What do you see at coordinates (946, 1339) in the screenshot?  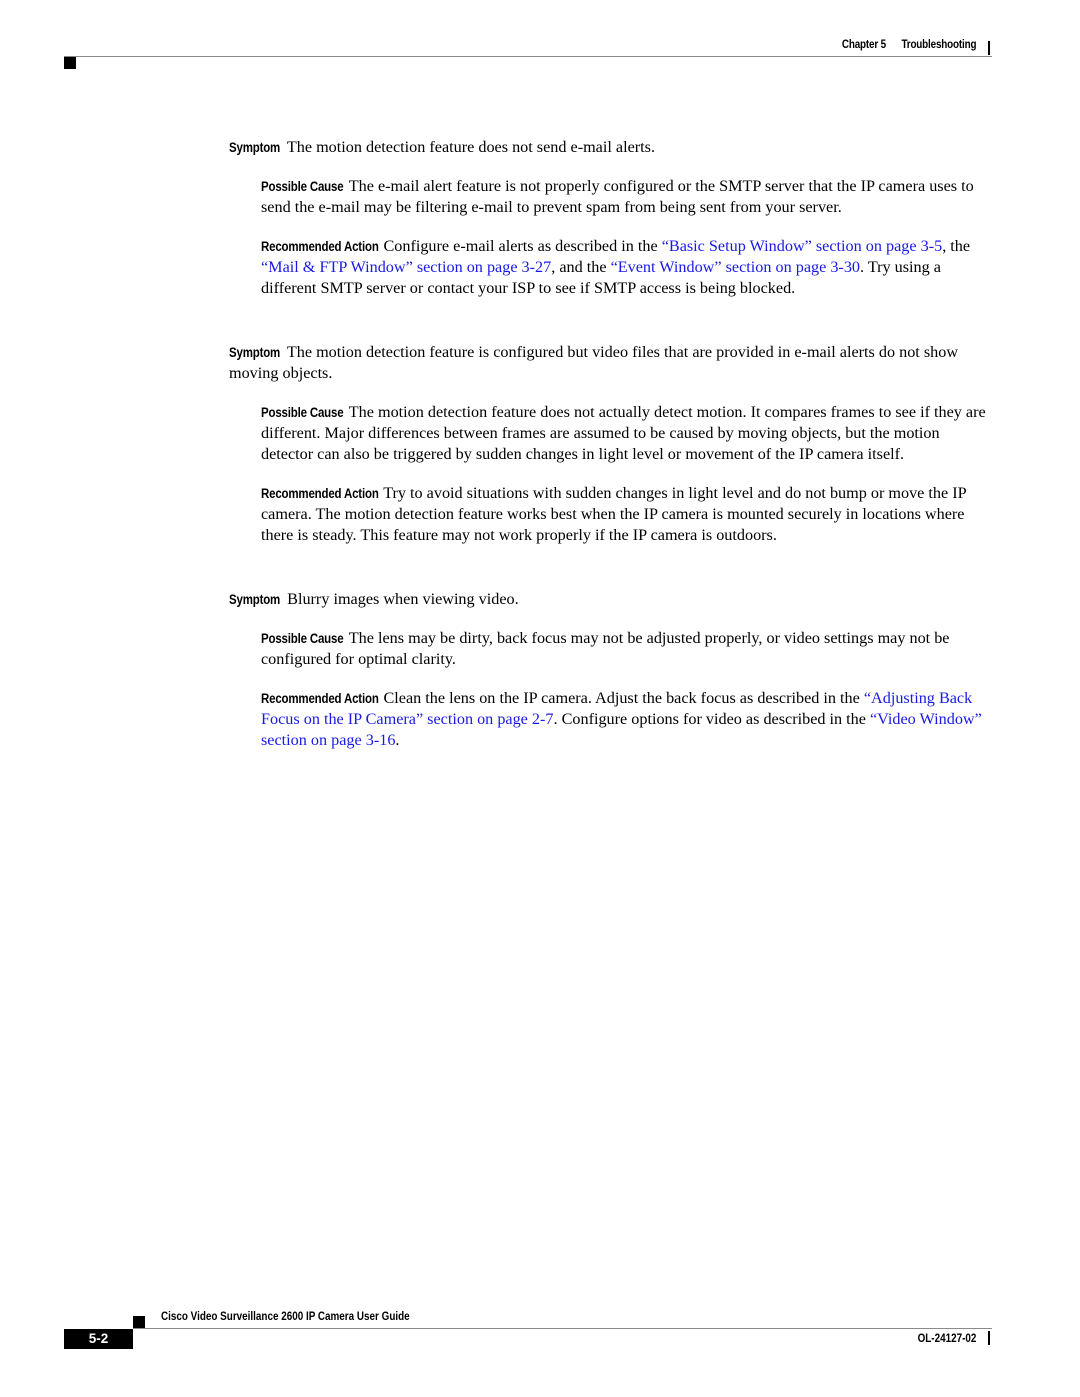 I see `document-id: OL-24127-02` at bounding box center [946, 1339].